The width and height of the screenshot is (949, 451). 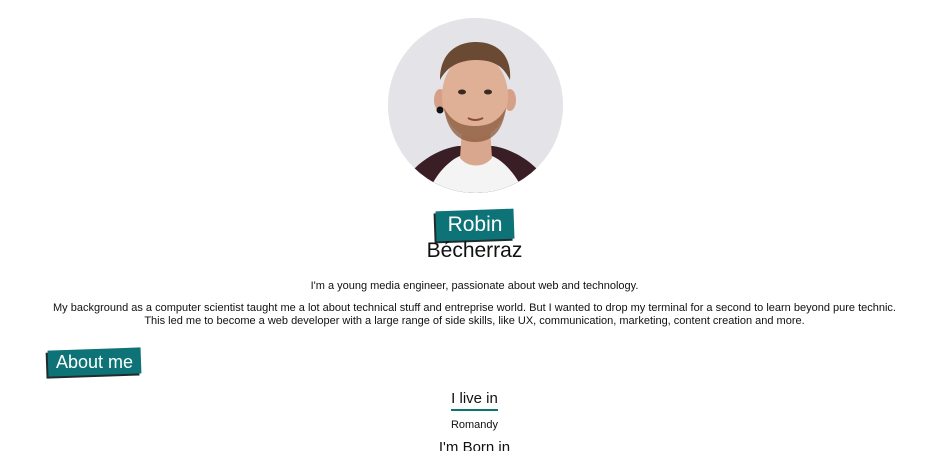 I want to click on about-heading: About me, so click(x=94, y=362).